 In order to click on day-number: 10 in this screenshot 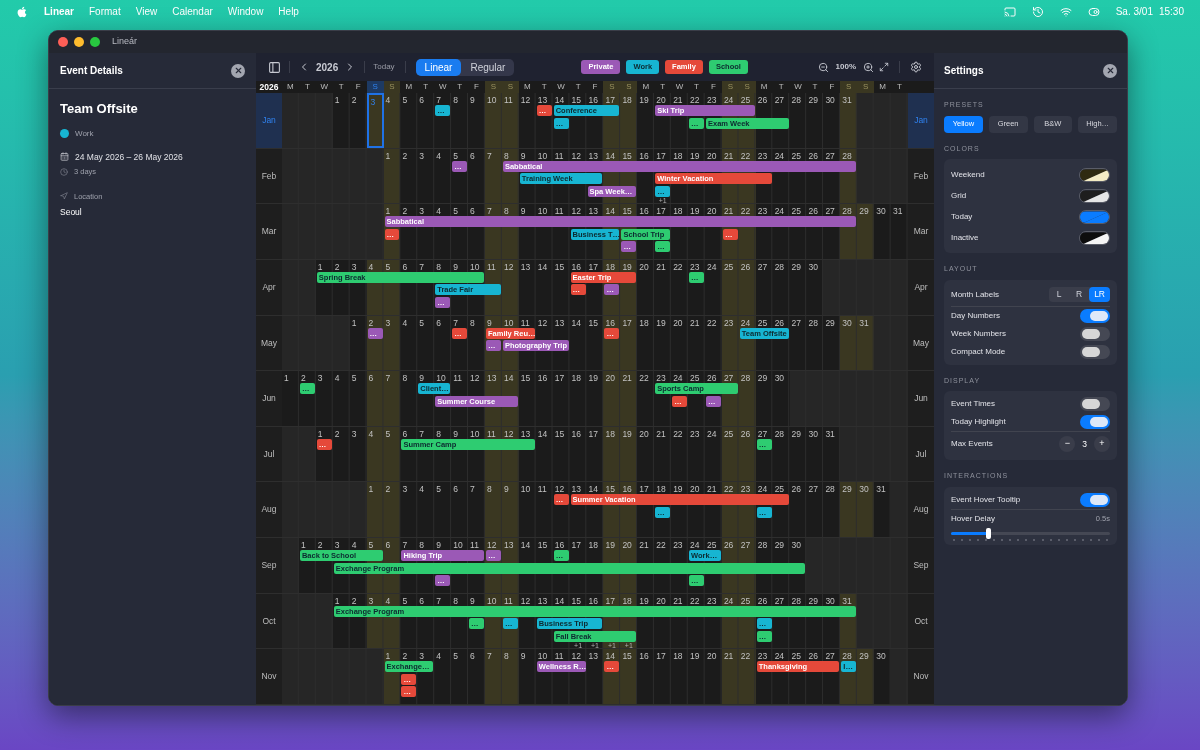, I will do `click(458, 545)`.